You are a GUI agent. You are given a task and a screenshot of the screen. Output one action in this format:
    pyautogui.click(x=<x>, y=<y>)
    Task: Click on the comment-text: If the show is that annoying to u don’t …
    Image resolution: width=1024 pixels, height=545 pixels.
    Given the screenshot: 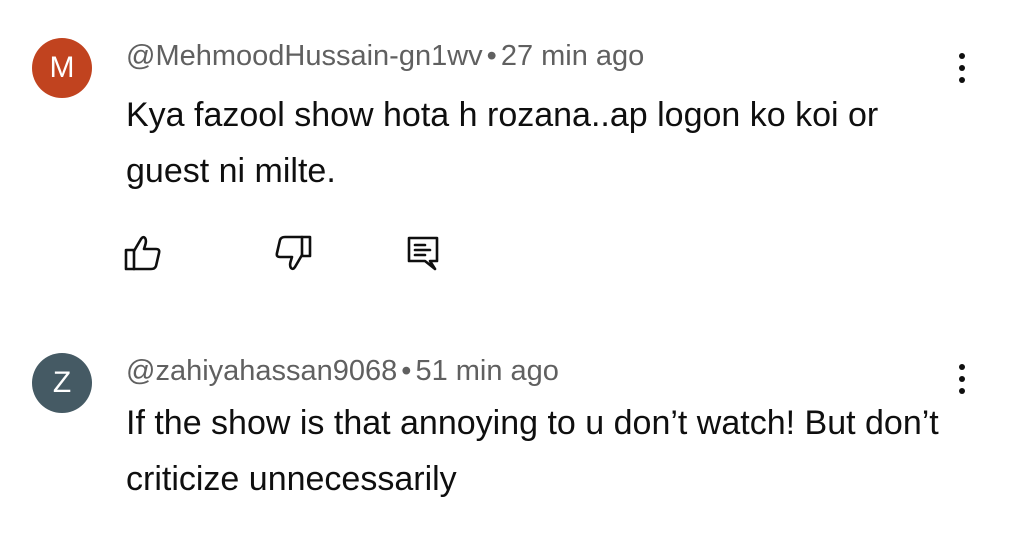 What is the action you would take?
    pyautogui.click(x=532, y=451)
    